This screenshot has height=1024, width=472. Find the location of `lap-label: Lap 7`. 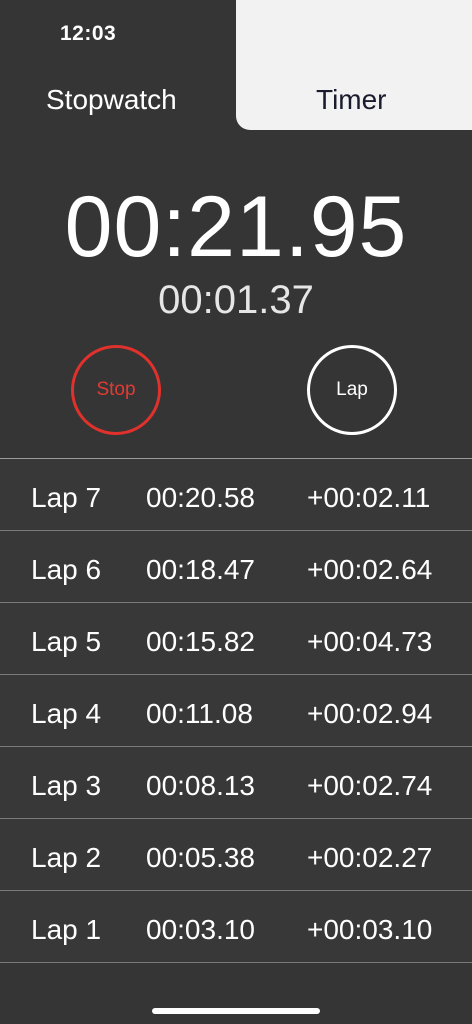

lap-label: Lap 7 is located at coordinates (66, 497).